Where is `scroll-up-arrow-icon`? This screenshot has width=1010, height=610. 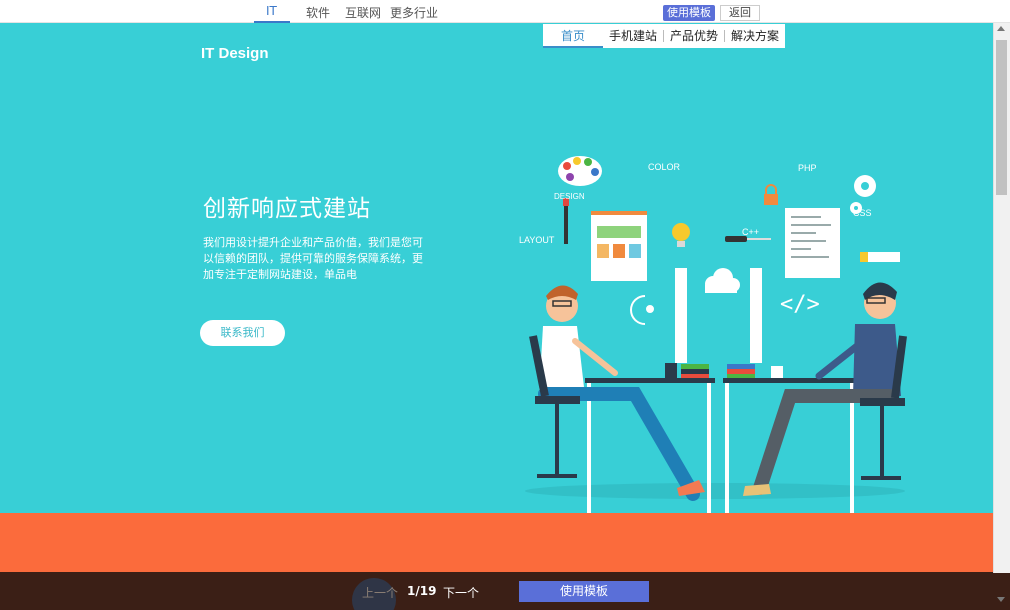 scroll-up-arrow-icon is located at coordinates (1001, 28).